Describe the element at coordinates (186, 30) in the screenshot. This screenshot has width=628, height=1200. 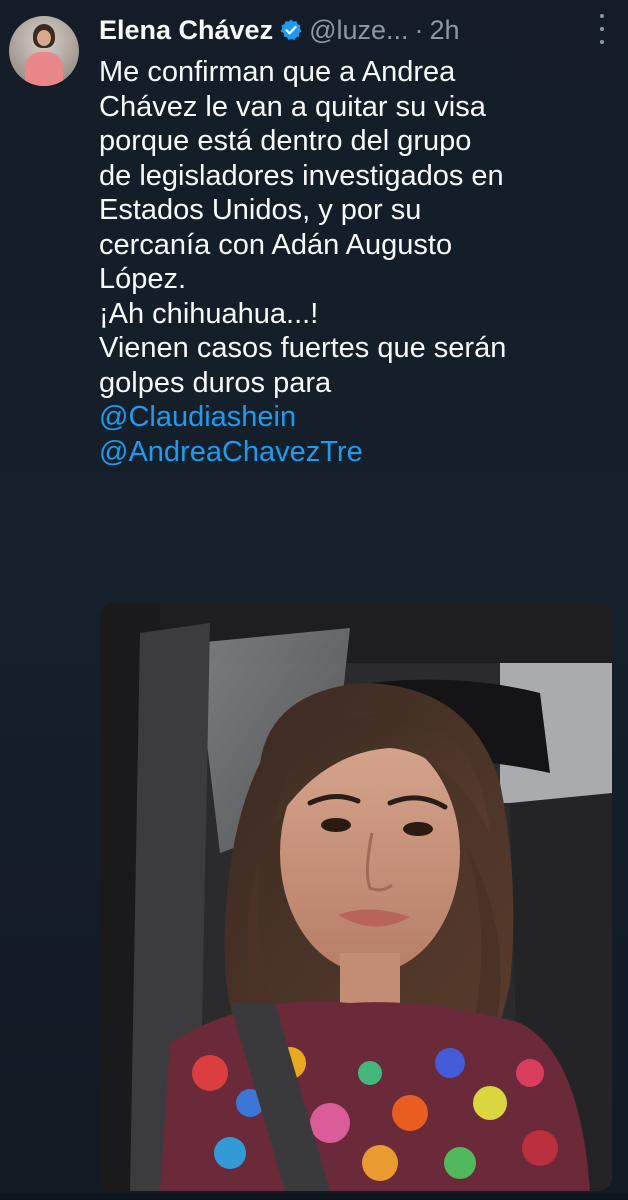
I see `author-name: Elena Chávez` at that location.